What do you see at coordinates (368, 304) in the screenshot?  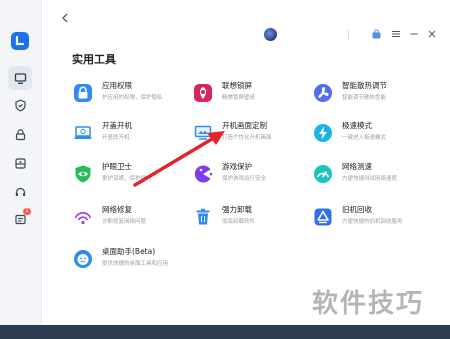 I see `watermark: 软件技巧` at bounding box center [368, 304].